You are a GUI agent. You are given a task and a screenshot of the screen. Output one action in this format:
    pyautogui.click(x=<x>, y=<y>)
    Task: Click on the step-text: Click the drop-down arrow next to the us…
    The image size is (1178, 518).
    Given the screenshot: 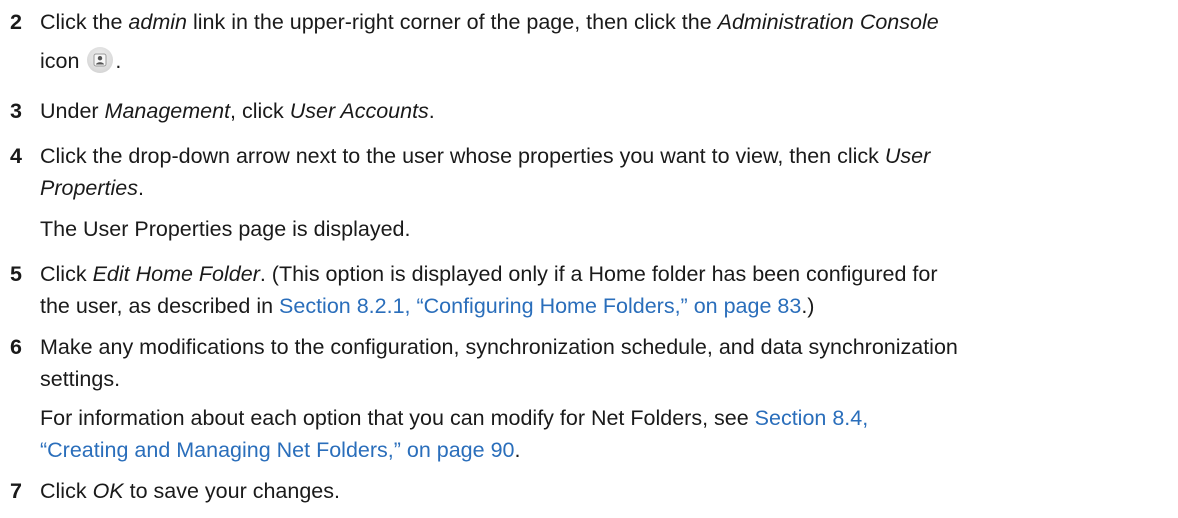 What is the action you would take?
    pyautogui.click(x=605, y=172)
    